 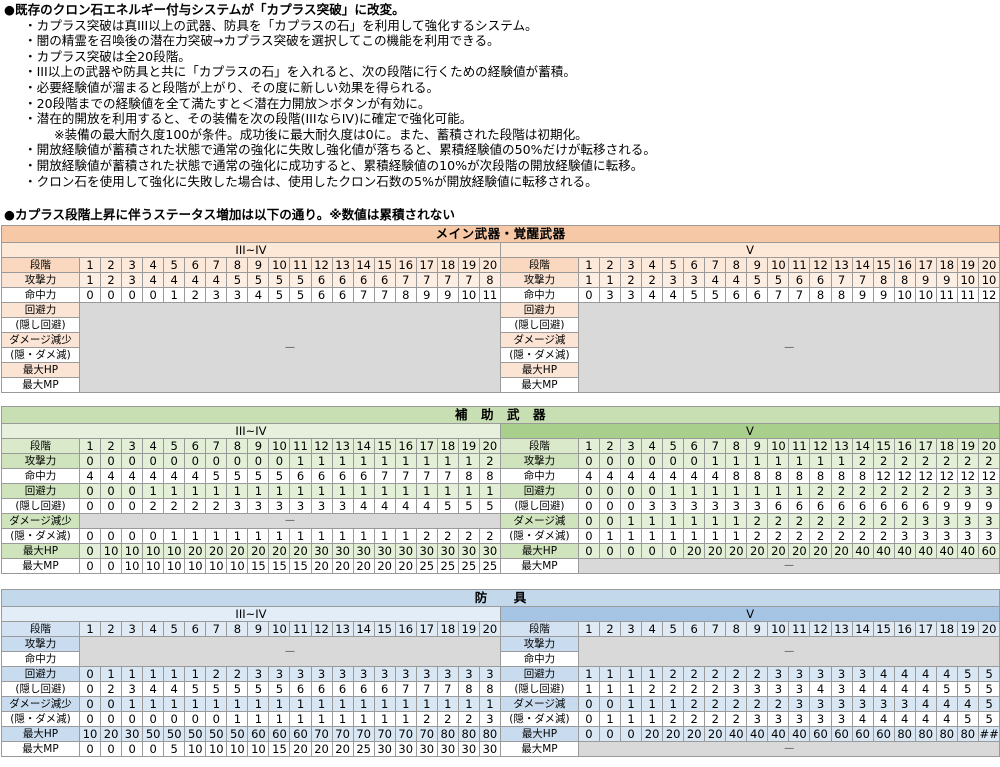 What do you see at coordinates (715, 629) in the screenshot?
I see `stage-number: 7` at bounding box center [715, 629].